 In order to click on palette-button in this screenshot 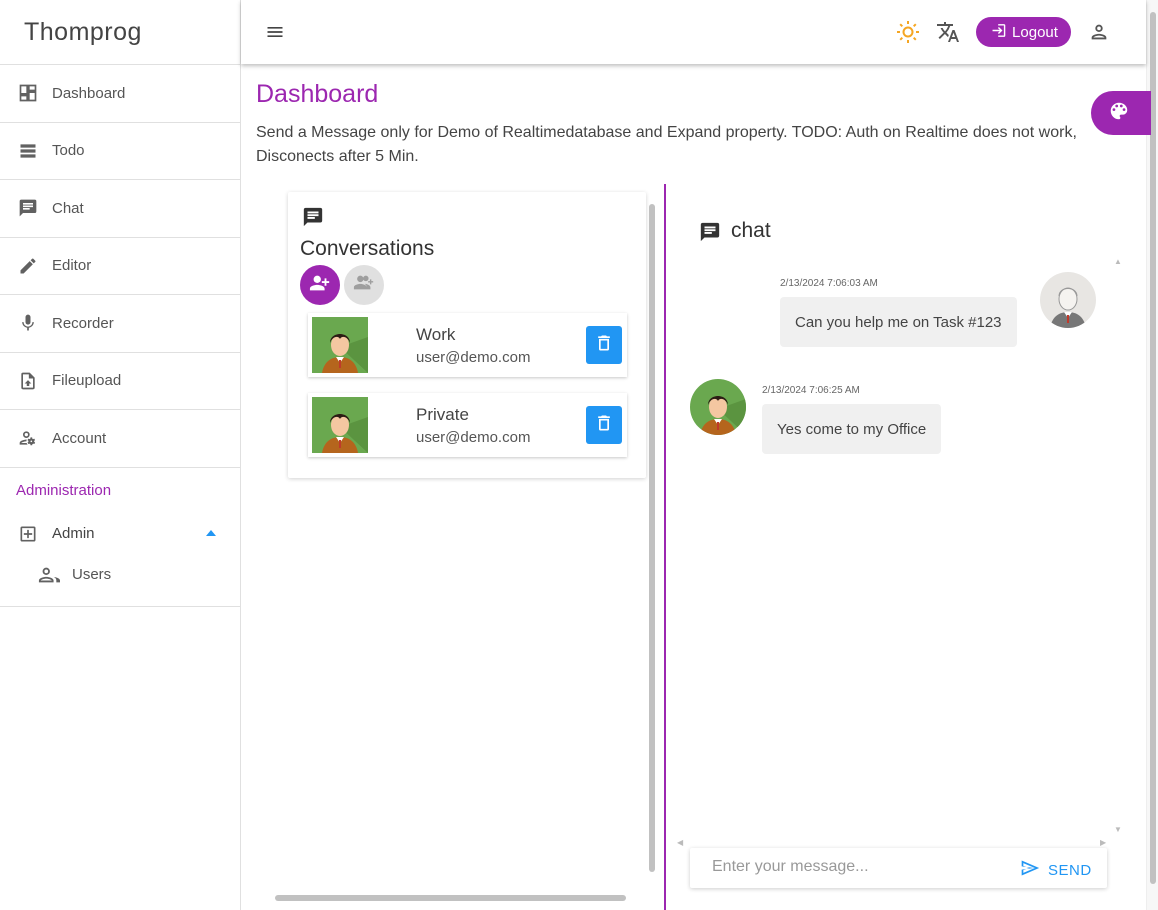, I will do `click(1121, 113)`.